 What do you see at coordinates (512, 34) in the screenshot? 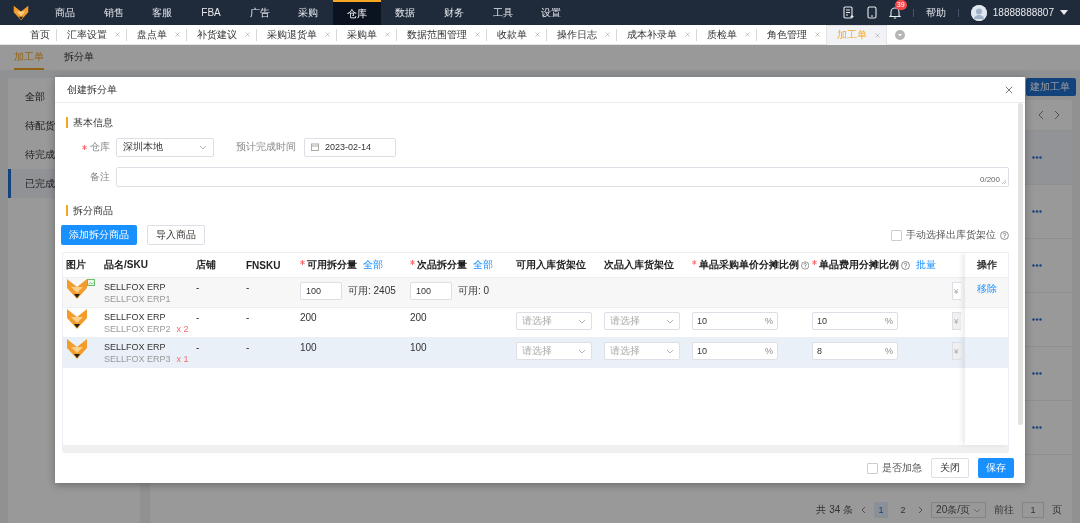
I see `page-tab: 收款单` at bounding box center [512, 34].